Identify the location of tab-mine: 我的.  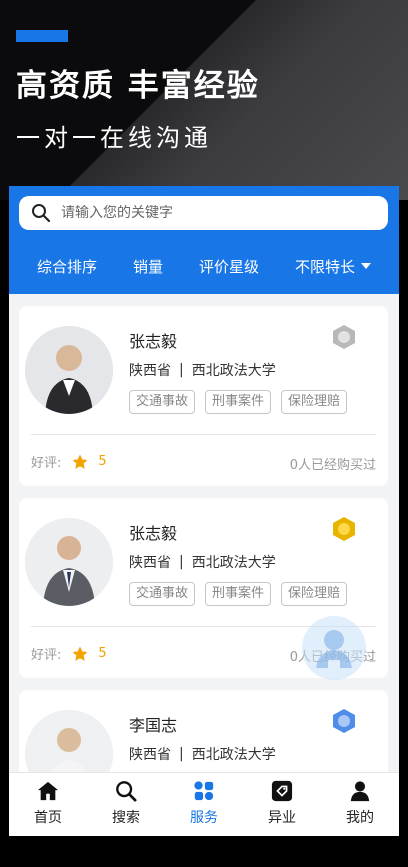
(360, 804).